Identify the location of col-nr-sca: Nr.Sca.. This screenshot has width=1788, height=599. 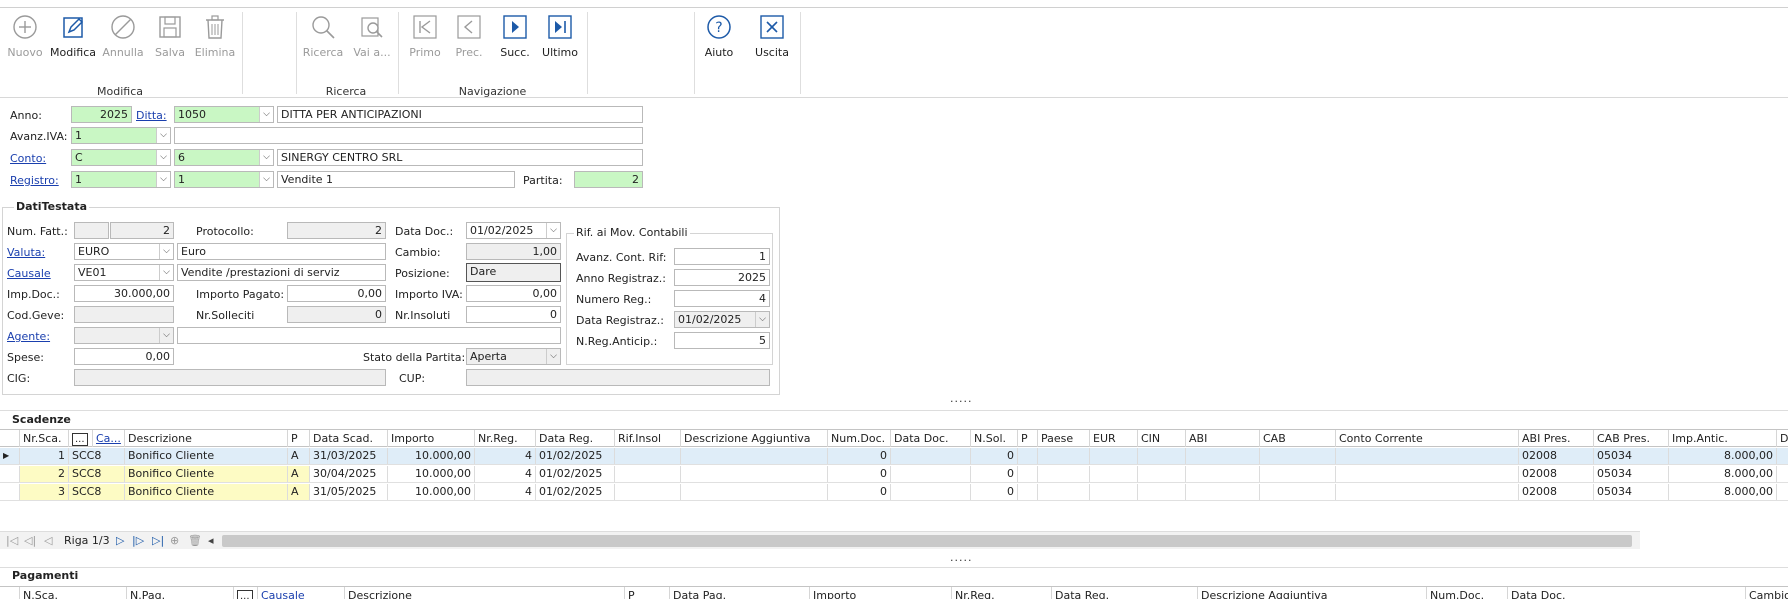
(44, 438).